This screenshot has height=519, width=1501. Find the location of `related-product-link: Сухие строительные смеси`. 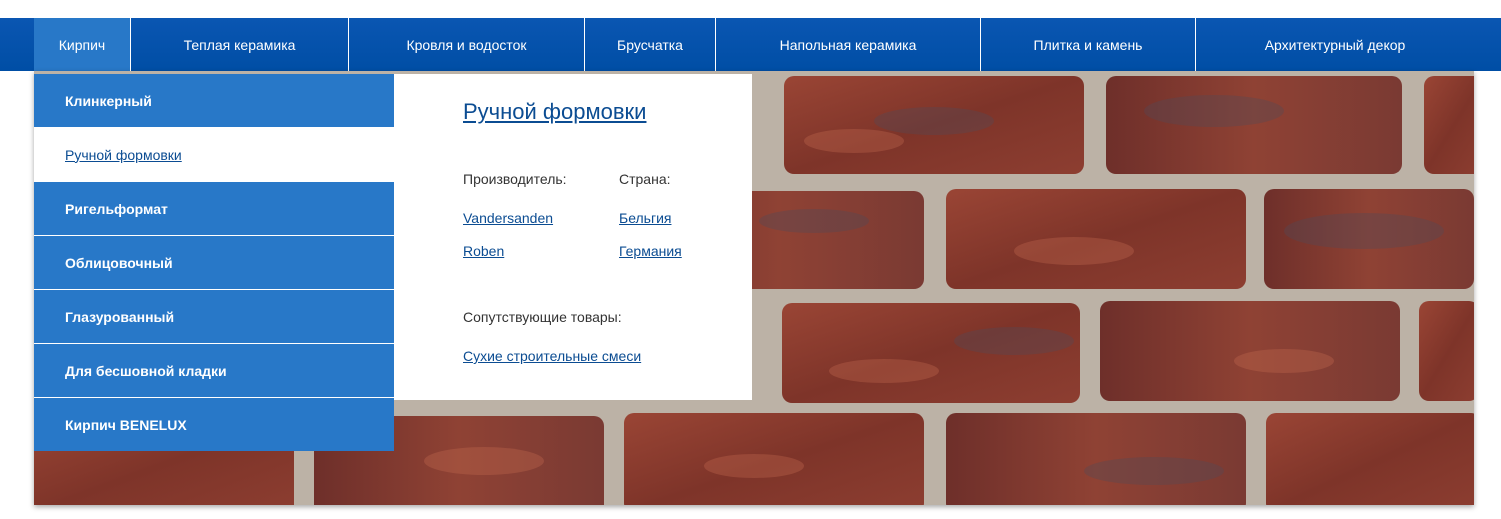

related-product-link: Сухие строительные смеси is located at coordinates (552, 356).